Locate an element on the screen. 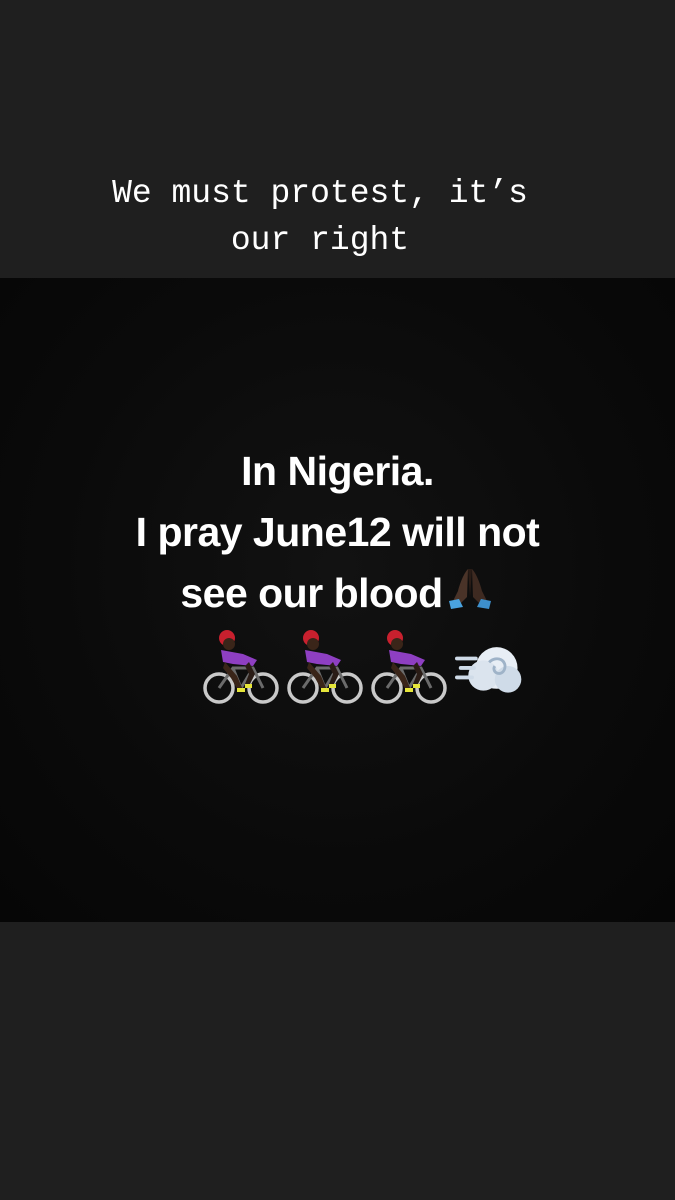 The height and width of the screenshot is (1200, 675). caption-line-1: We must protest, it’s is located at coordinates (320, 193).